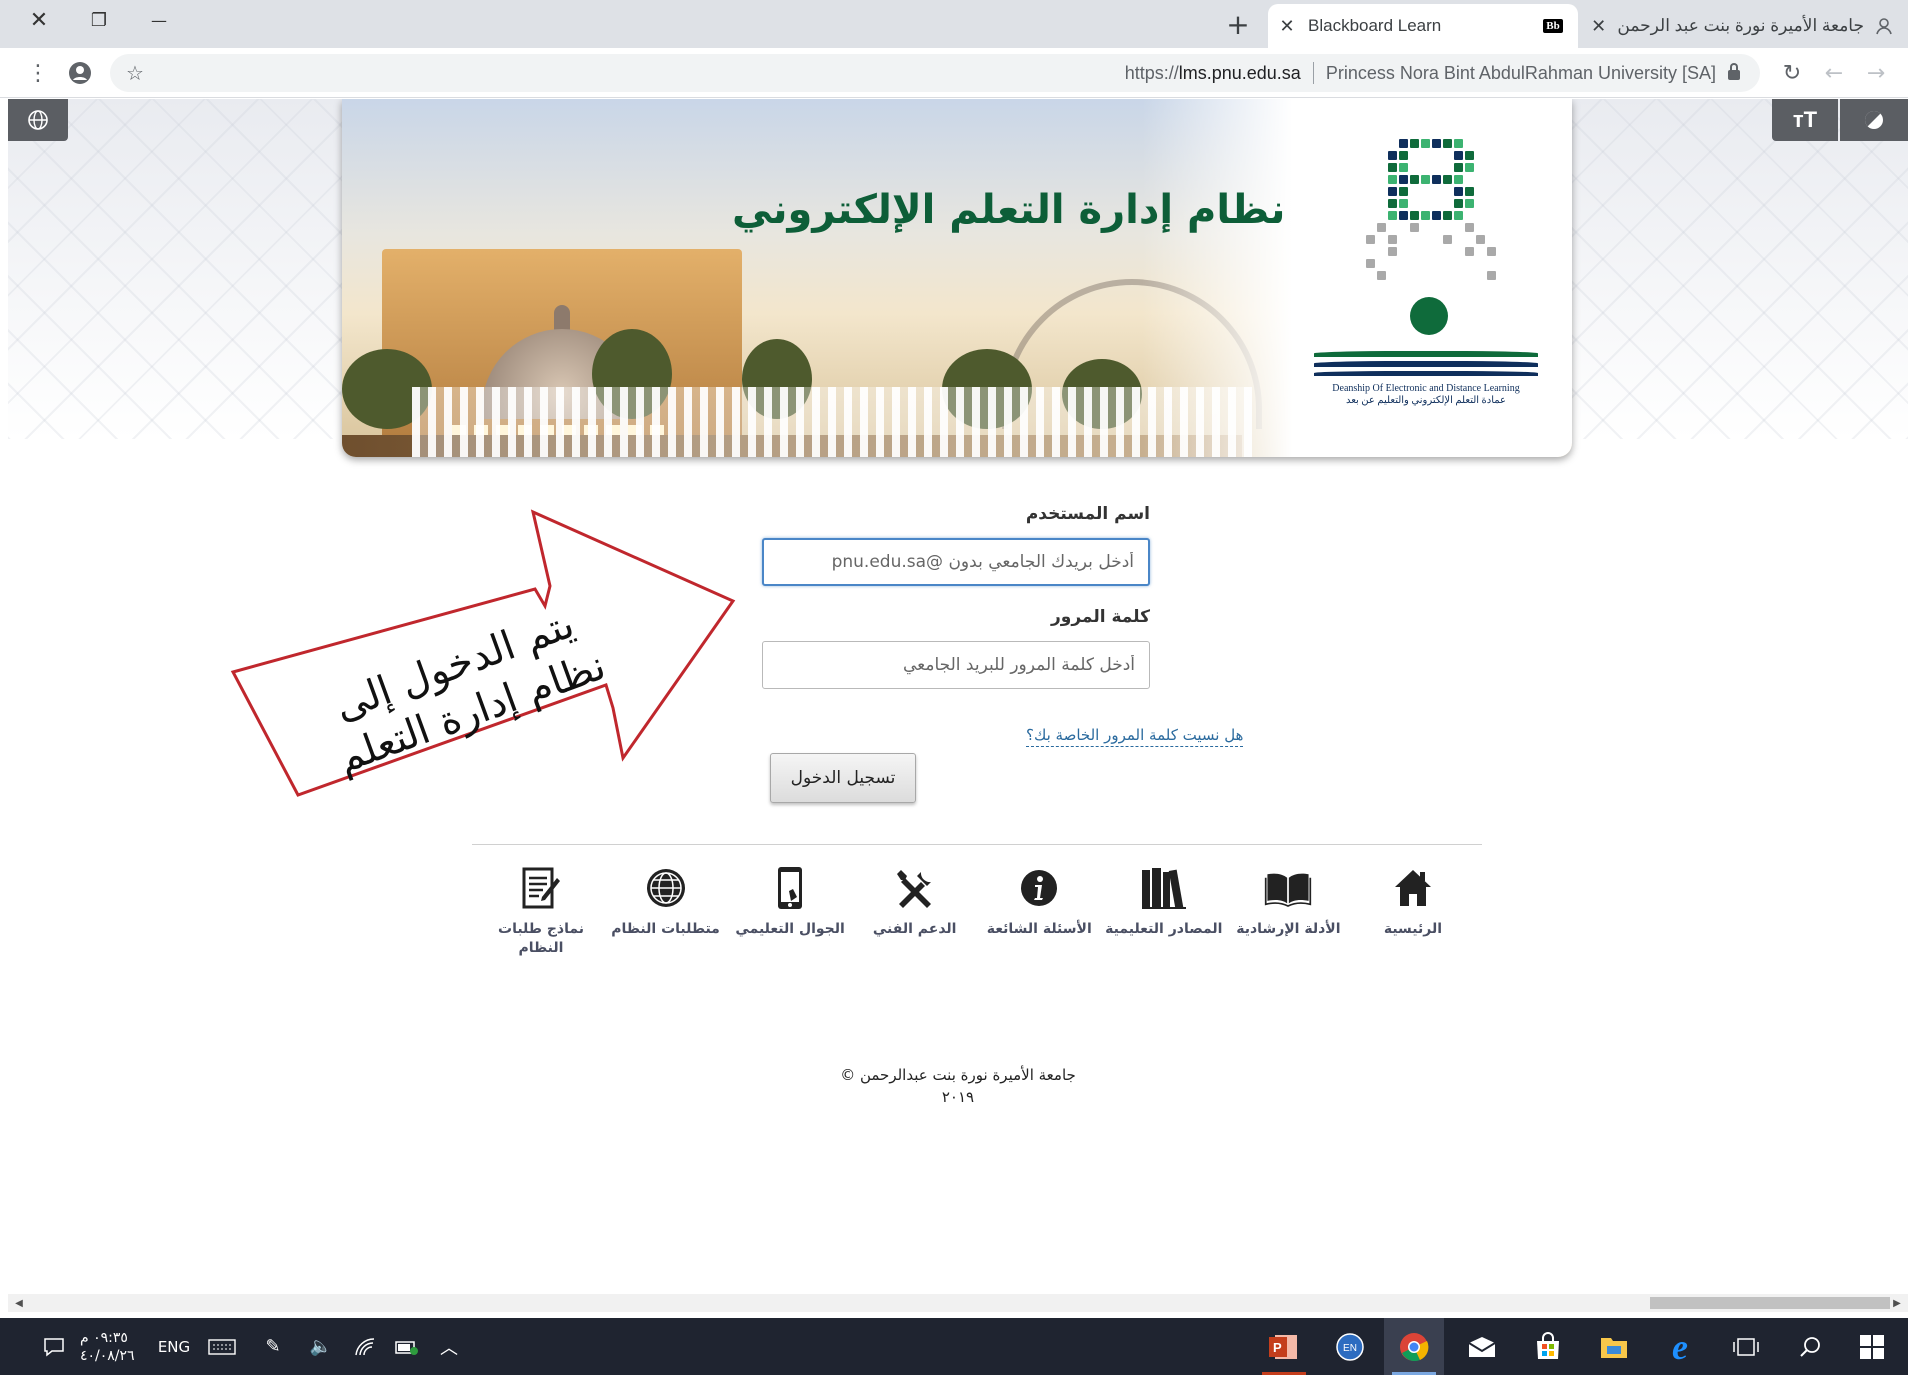  Describe the element at coordinates (39, 20) in the screenshot. I see `window-close-button: ✕` at that location.